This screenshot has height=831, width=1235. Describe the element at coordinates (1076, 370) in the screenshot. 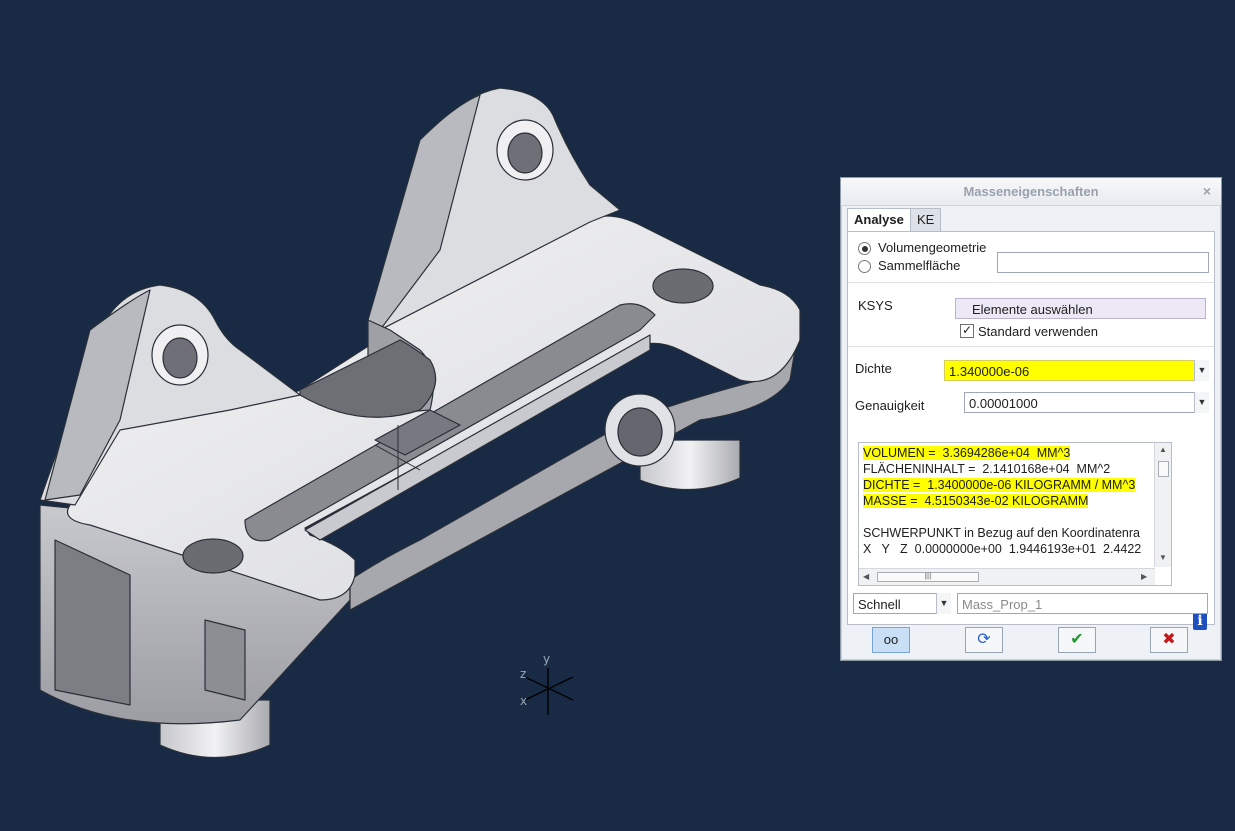

I see `density-input: 1.340000e-06` at that location.